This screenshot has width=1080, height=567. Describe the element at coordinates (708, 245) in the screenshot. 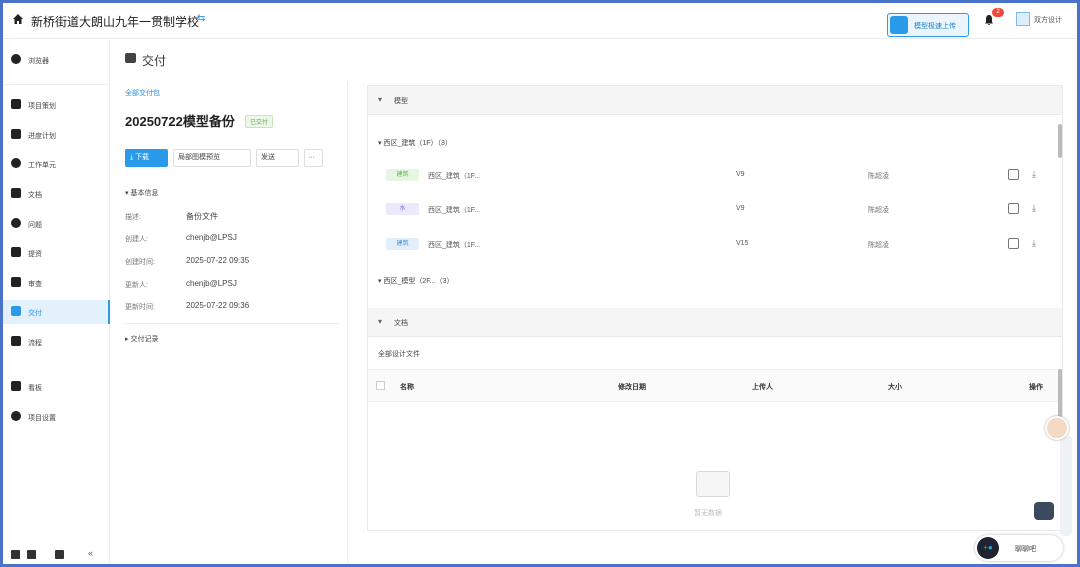

I see `model-row: 建筑 西区_建筑（1F... V15 陈超凌 ⤓` at that location.